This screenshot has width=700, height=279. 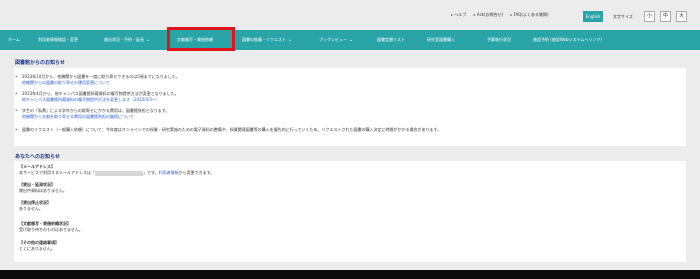 What do you see at coordinates (151, 172) in the screenshot?
I see `email-text-after: 」です。` at bounding box center [151, 172].